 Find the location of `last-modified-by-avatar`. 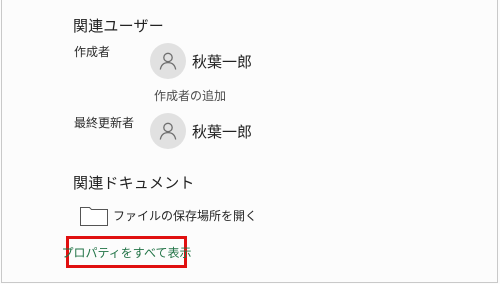

last-modified-by-avatar is located at coordinates (168, 131).